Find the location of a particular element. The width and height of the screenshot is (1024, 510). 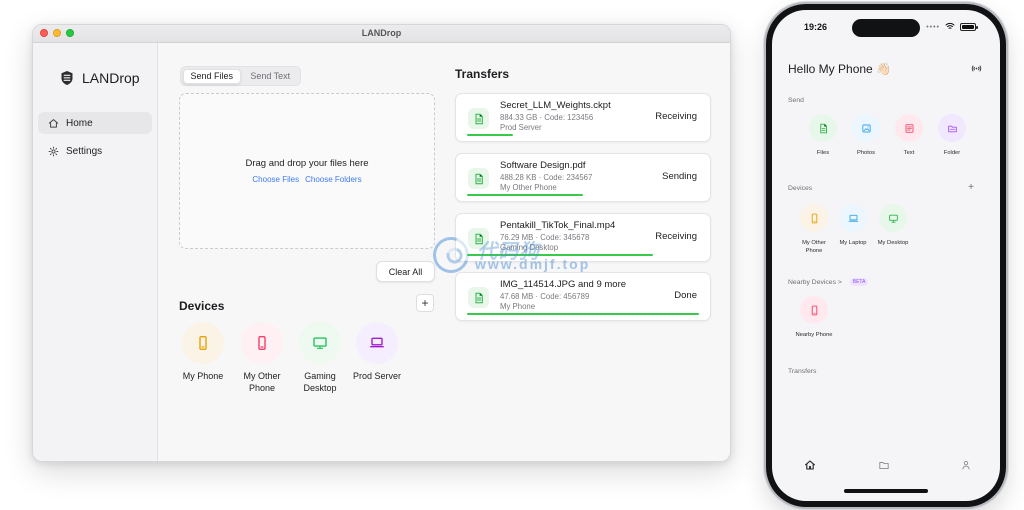

send-tabs: Send Files Send Text is located at coordinates (240, 76).